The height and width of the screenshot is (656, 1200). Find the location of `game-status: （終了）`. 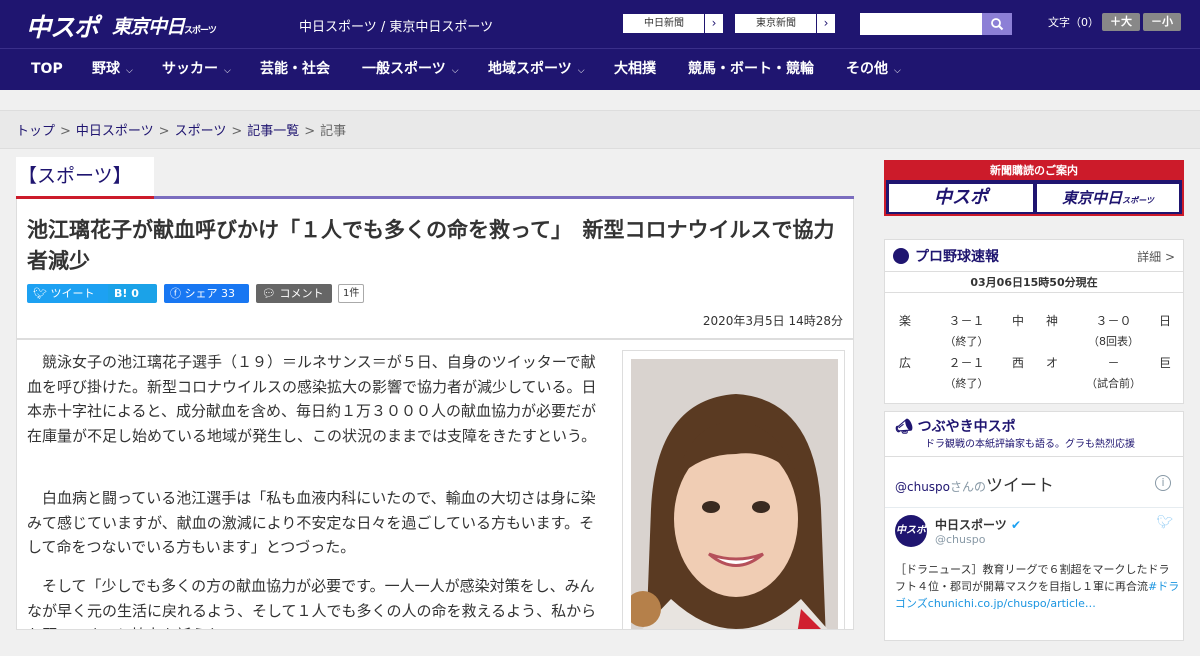

game-status: （終了） is located at coordinates (966, 383).